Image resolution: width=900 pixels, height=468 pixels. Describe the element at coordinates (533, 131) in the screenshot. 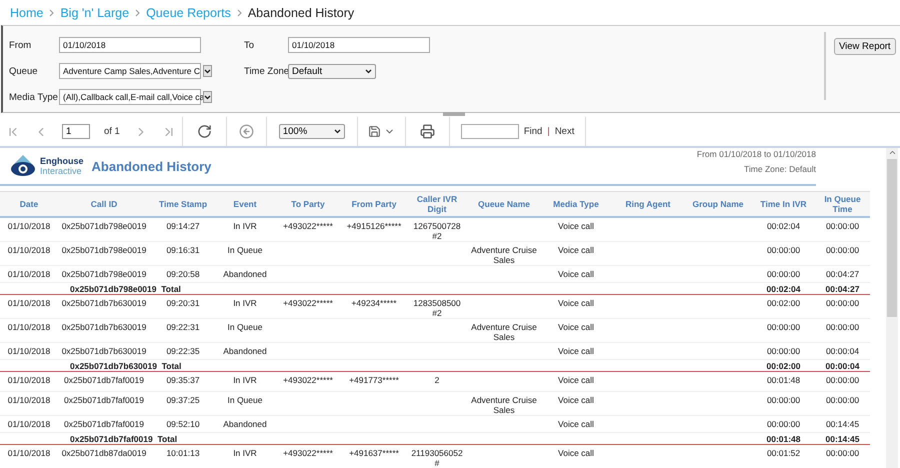

I see `find-link: Find` at that location.